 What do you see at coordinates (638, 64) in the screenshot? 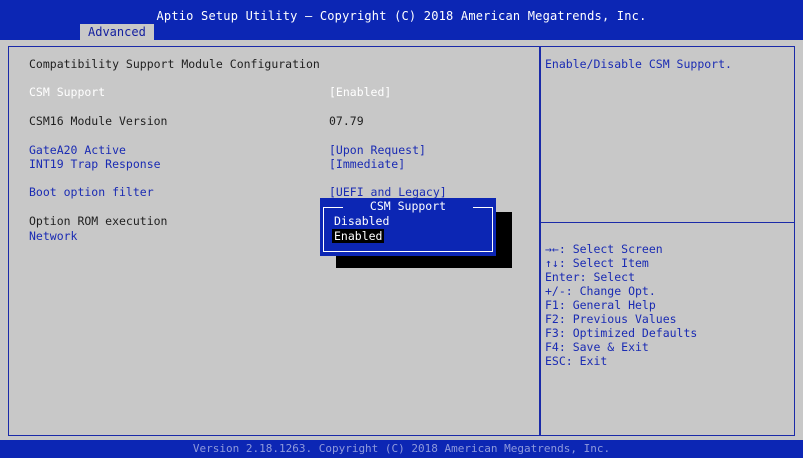
I see `help-description: Enable/Disable CSM Support.` at bounding box center [638, 64].